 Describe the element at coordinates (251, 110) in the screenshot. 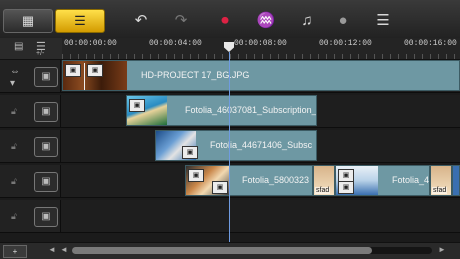

I see `clip-label: Fotolia_46037081_Subscription_` at that location.